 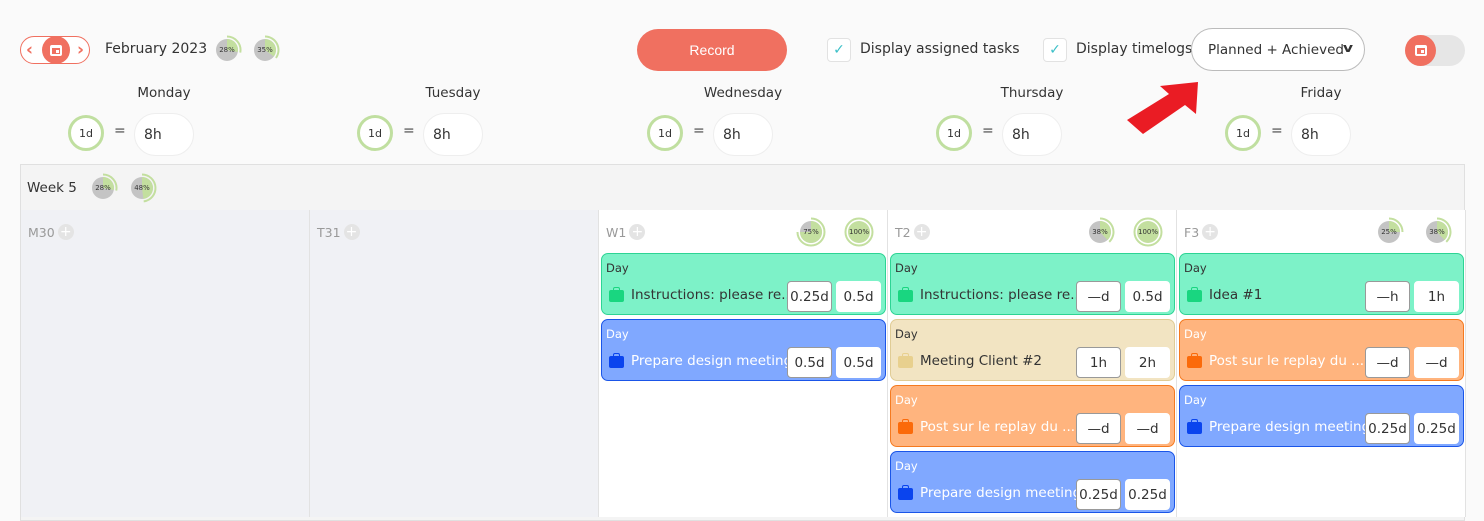 I want to click on day-header-friday: Friday, so click(x=1321, y=93).